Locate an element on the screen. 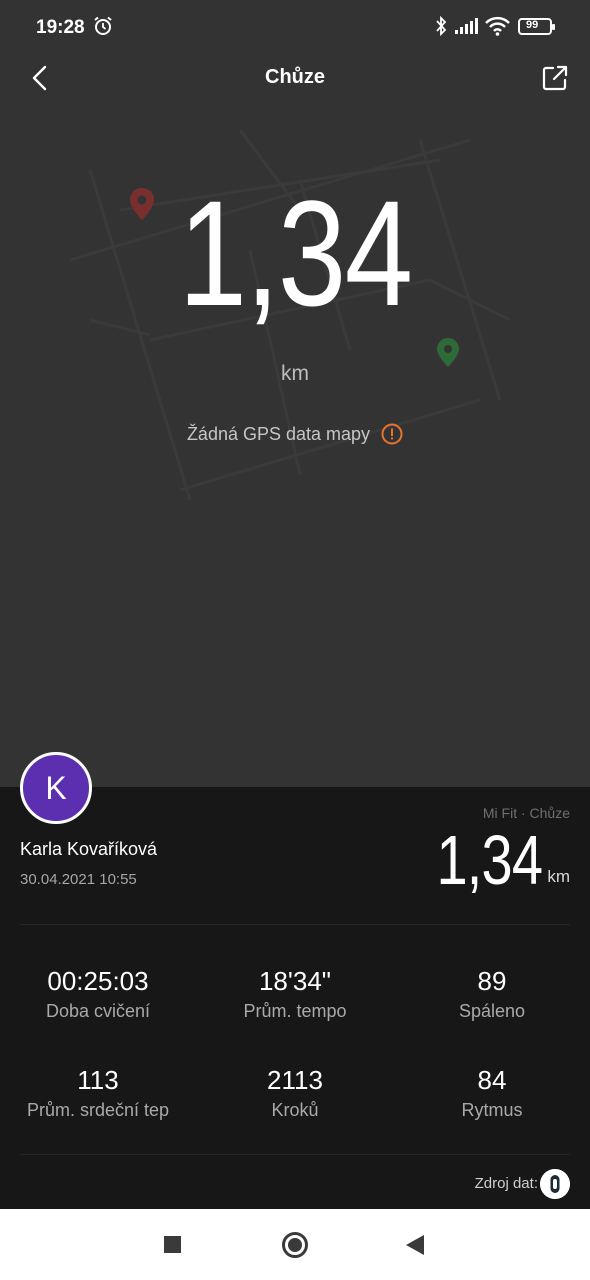 The width and height of the screenshot is (590, 1280). stat-steps: 2113 Kroků is located at coordinates (295, 1093).